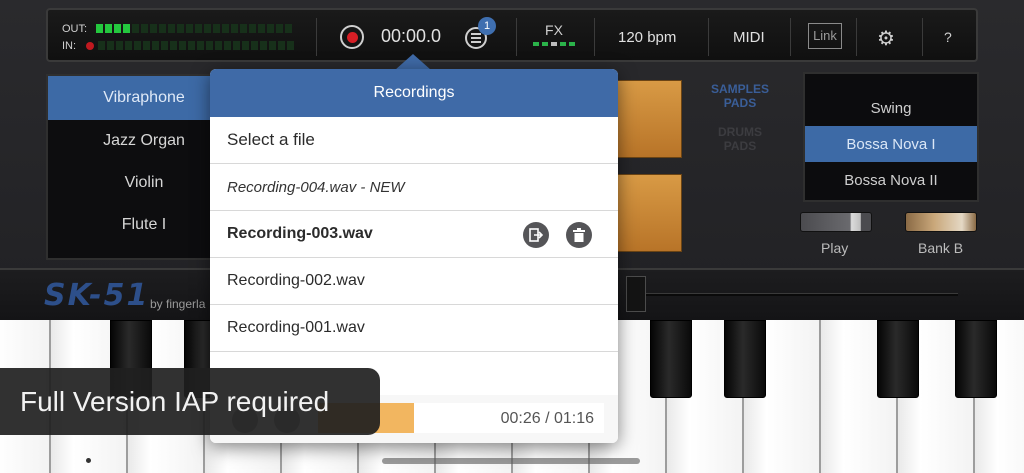 The image size is (1024, 473). Describe the element at coordinates (511, 461) in the screenshot. I see `keyboard-scroll-indicator` at that location.